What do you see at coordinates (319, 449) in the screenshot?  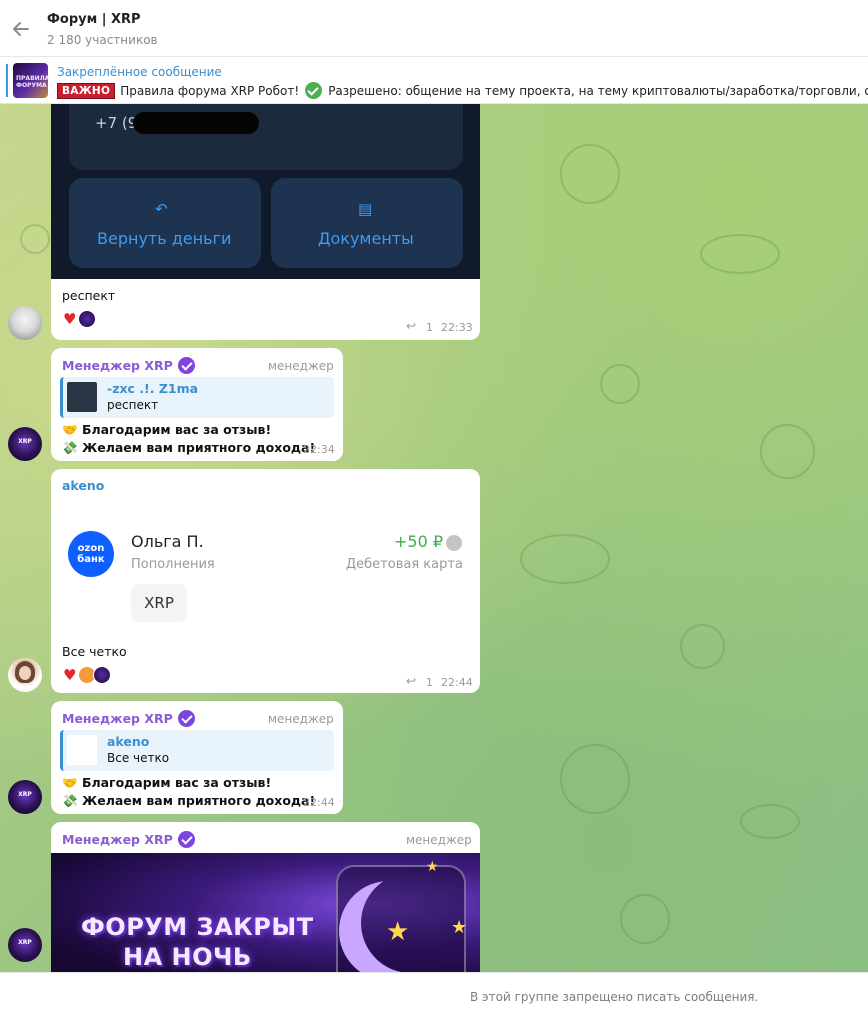 I see `message-time: 22:34` at bounding box center [319, 449].